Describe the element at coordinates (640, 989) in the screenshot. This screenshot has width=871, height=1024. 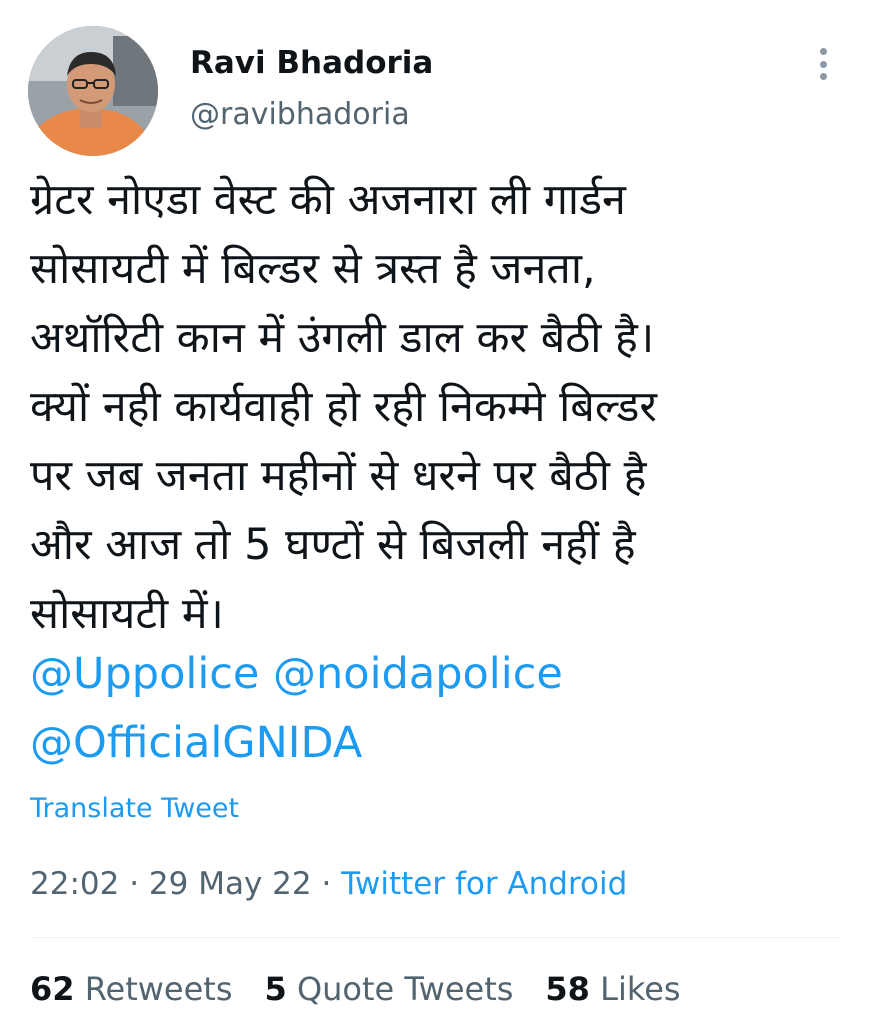
I see `likes-label: Likes` at that location.